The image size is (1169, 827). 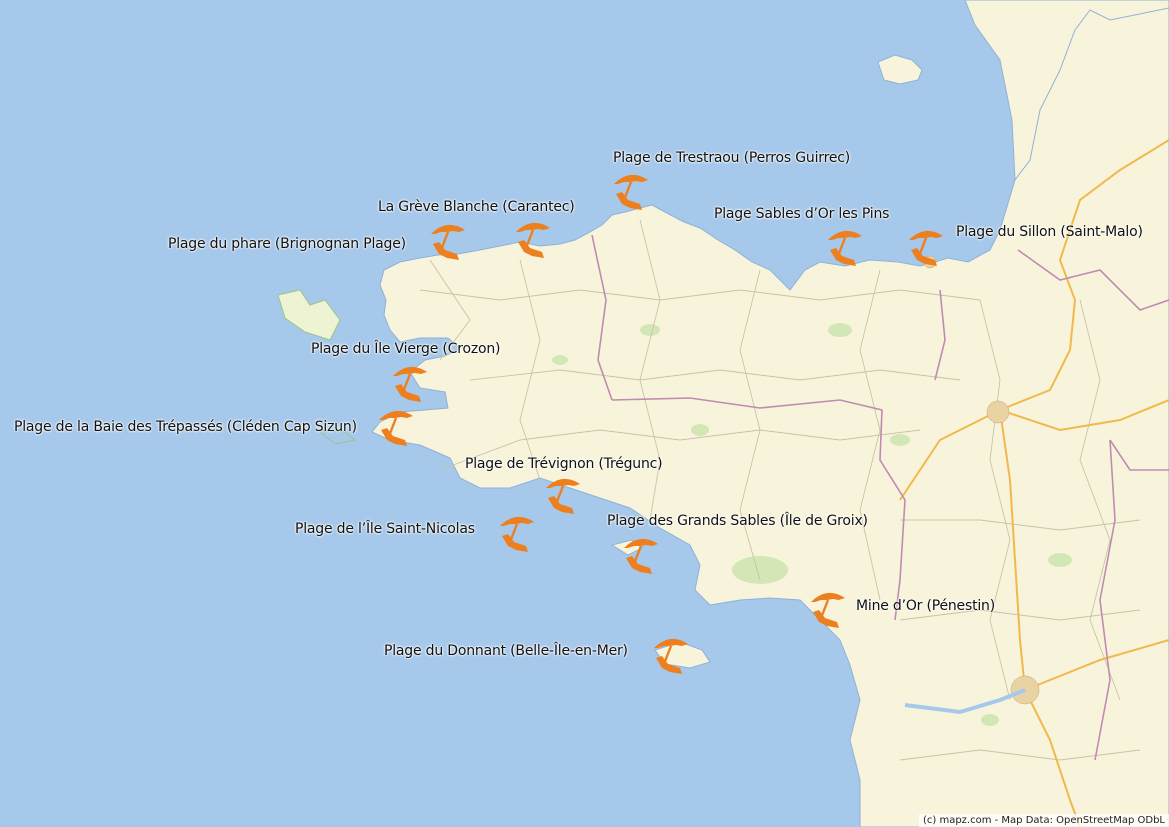 I want to click on beach-marker-saint-nicolas, so click(x=516, y=534).